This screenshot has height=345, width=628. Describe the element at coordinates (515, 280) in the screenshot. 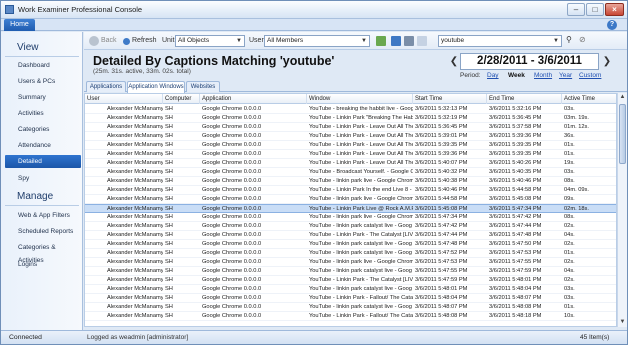

I see `cell-end-time: 3/6/2011 5:48:01 PM` at that location.